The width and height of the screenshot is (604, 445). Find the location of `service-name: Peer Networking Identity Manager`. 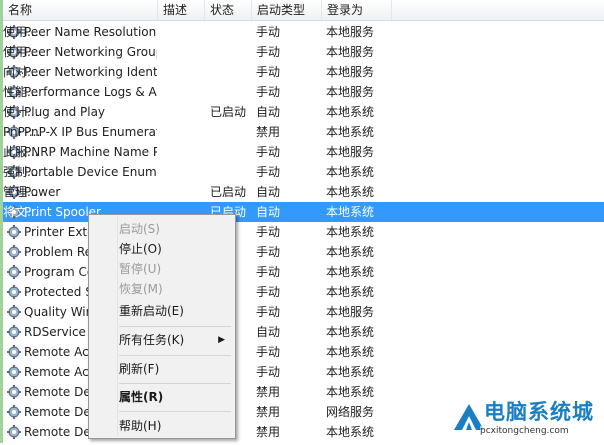

service-name: Peer Networking Identity Manager is located at coordinates (90, 72).